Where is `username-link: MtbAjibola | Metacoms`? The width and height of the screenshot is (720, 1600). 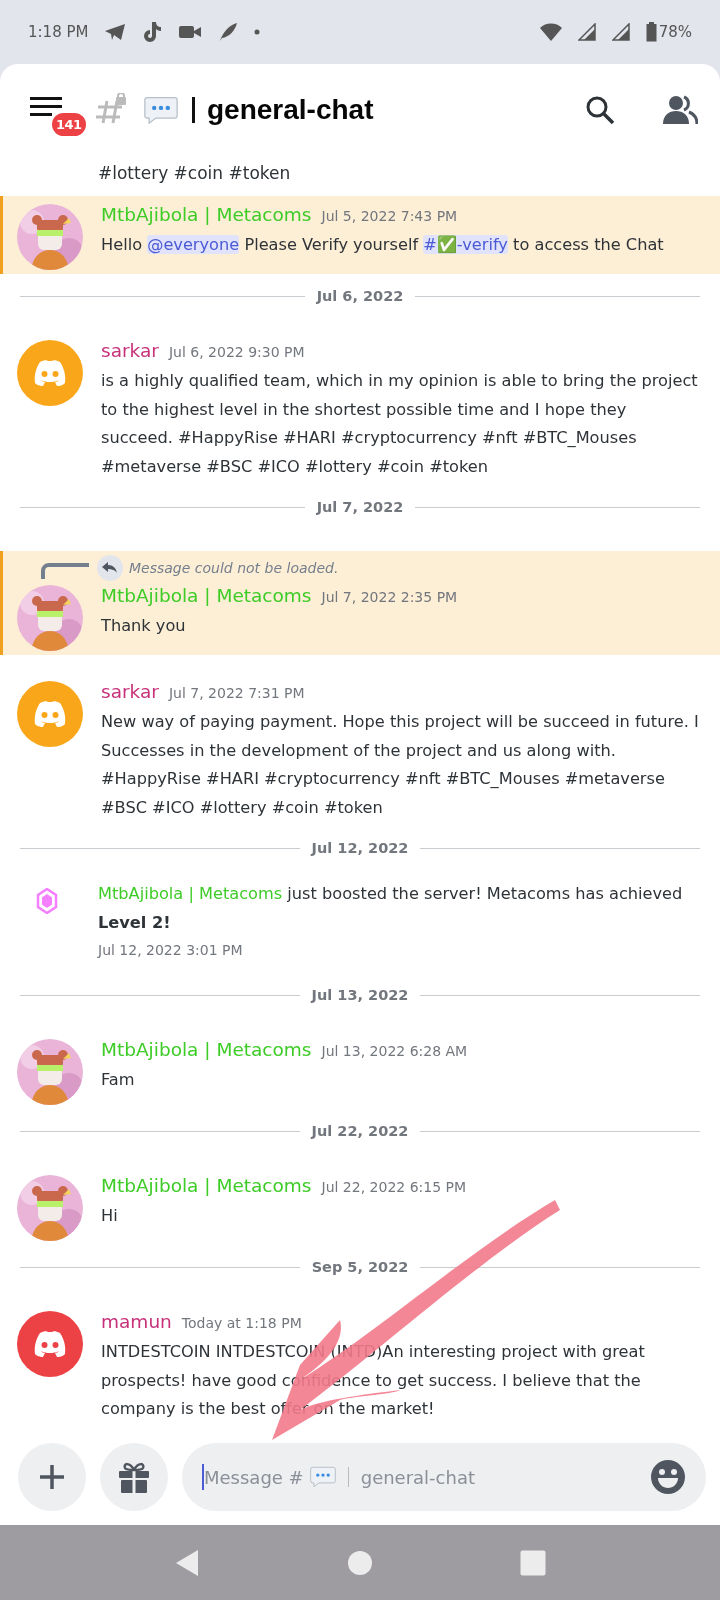 username-link: MtbAjibola | Metacoms is located at coordinates (190, 893).